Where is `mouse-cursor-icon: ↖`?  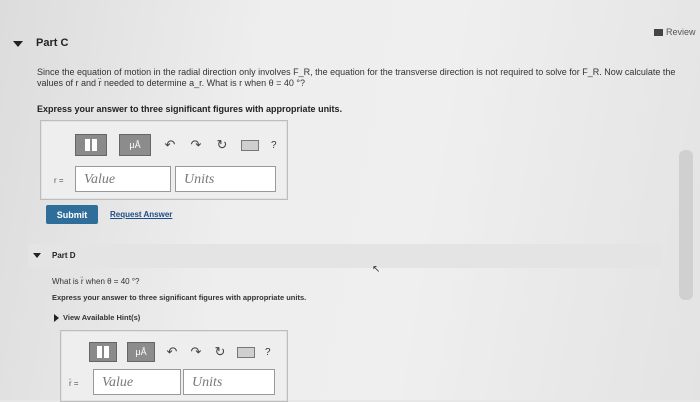
mouse-cursor-icon: ↖ is located at coordinates (376, 269).